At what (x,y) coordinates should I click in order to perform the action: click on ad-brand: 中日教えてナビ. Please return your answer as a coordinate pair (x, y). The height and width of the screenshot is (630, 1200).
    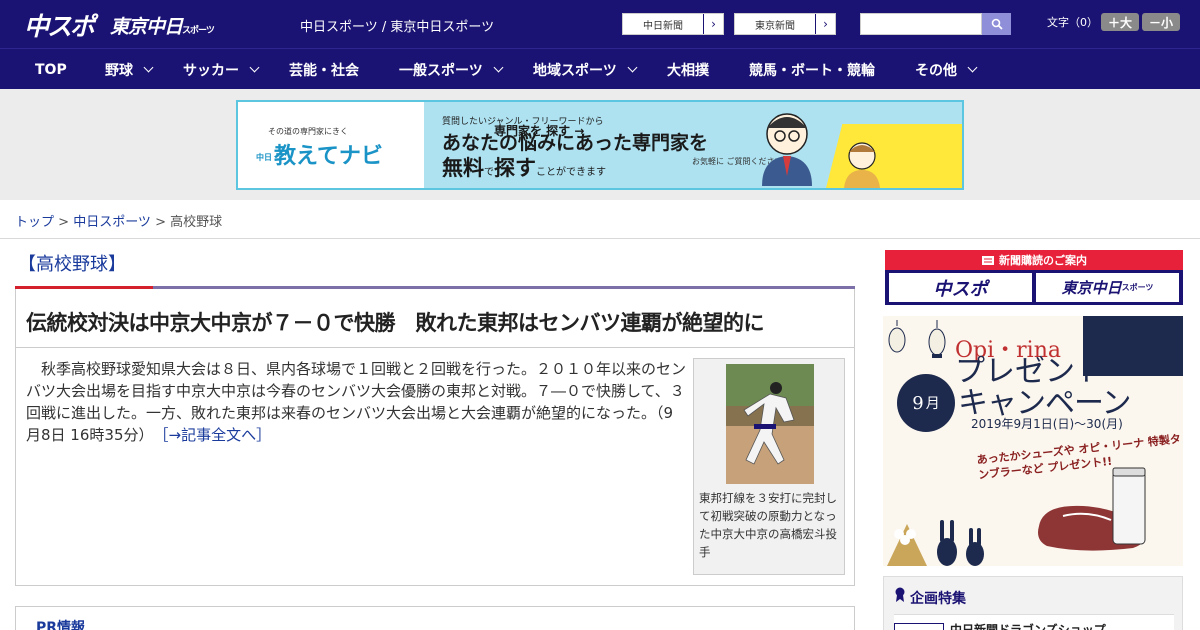
    Looking at the image, I should click on (319, 154).